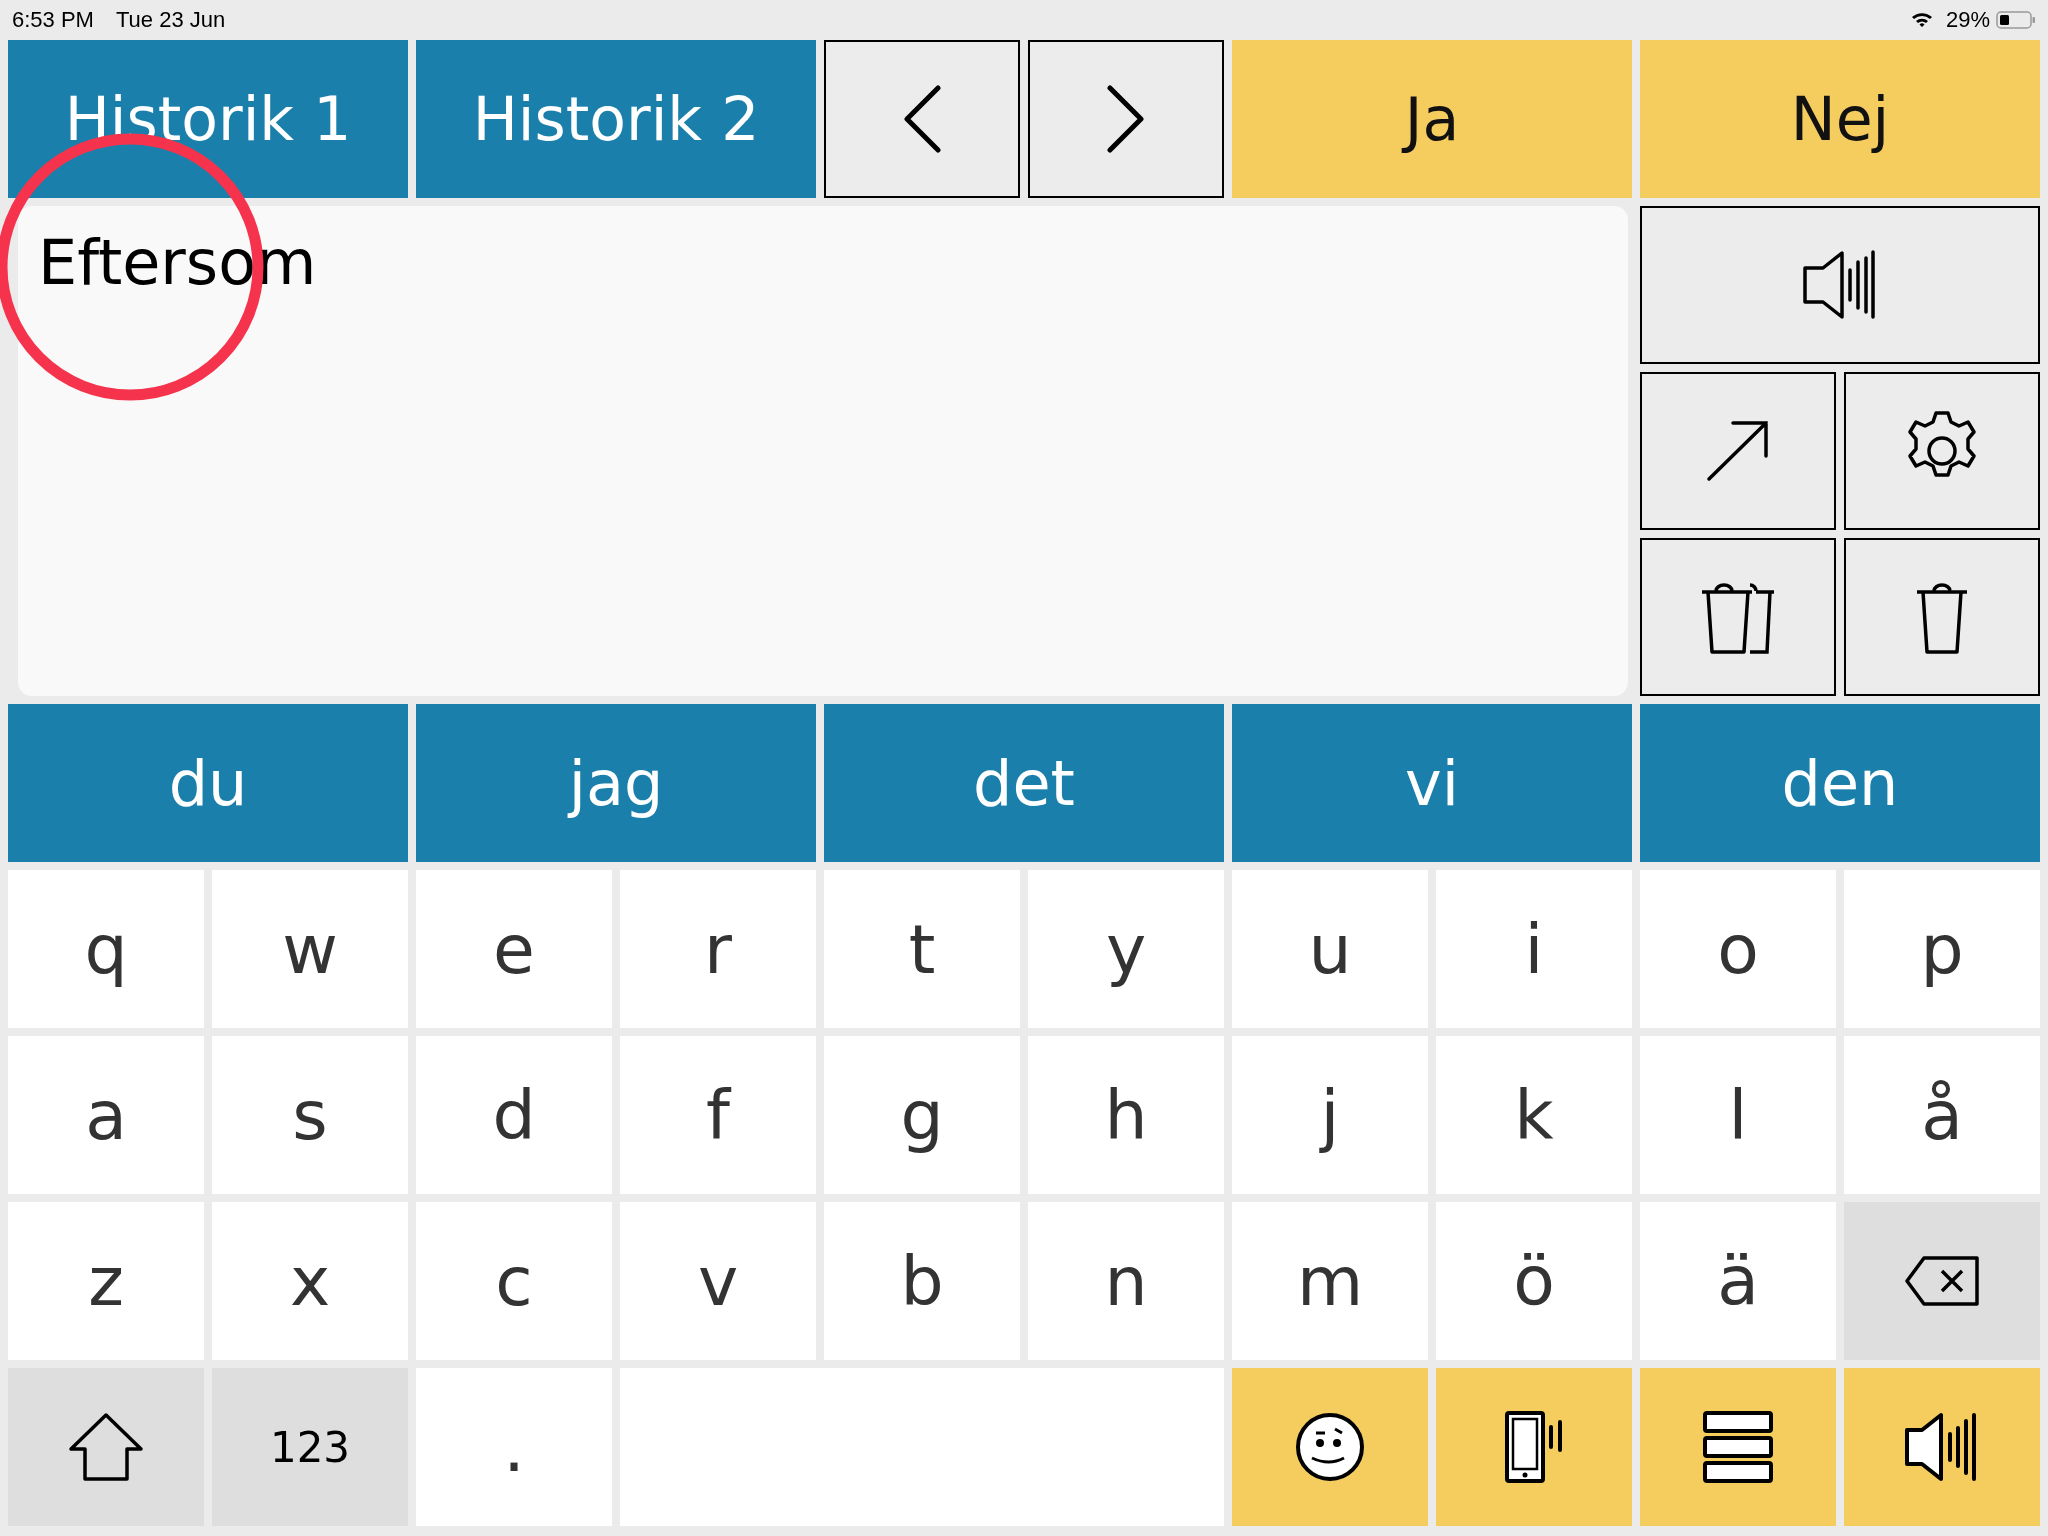 Image resolution: width=2048 pixels, height=1536 pixels. I want to click on status-time: 6:53 PM, so click(53, 20).